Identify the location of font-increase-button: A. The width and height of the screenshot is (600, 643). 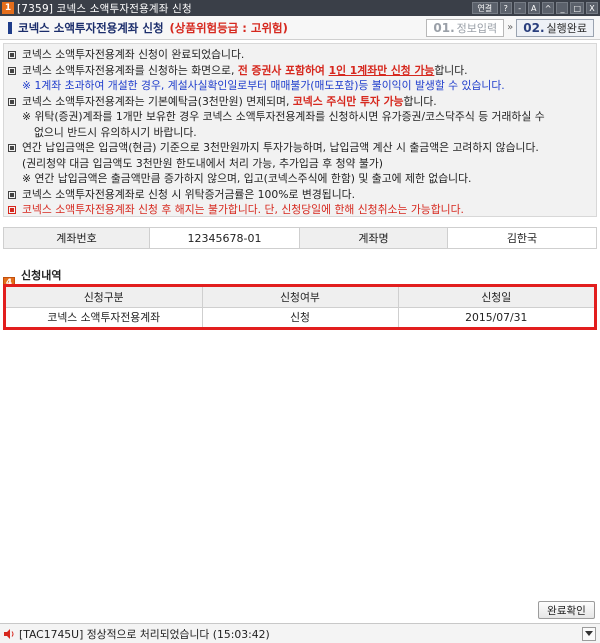
(533, 8).